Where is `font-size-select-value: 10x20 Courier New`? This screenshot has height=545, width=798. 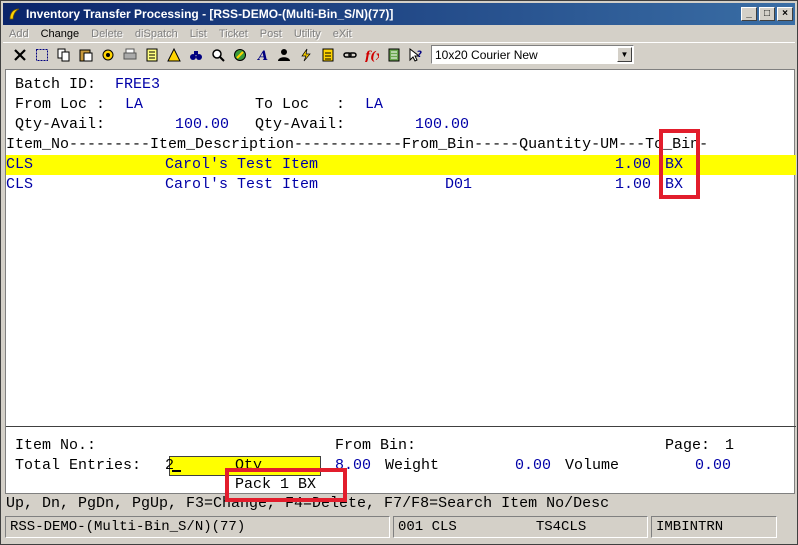 font-size-select-value: 10x20 Courier New is located at coordinates (486, 54).